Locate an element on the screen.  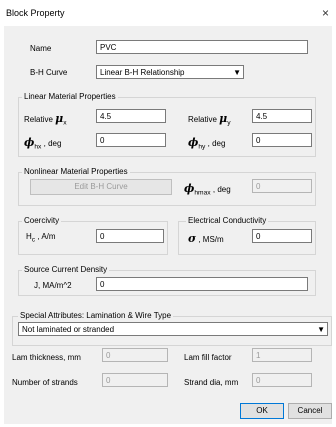
conductivity-label: σ , MS/m is located at coordinates (206, 238).